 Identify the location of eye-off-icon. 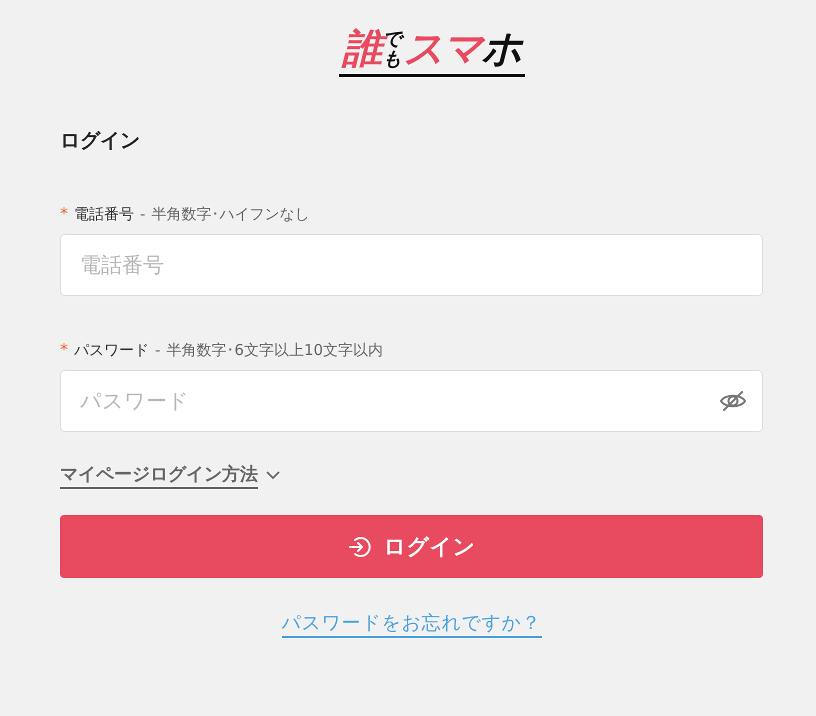
(733, 401).